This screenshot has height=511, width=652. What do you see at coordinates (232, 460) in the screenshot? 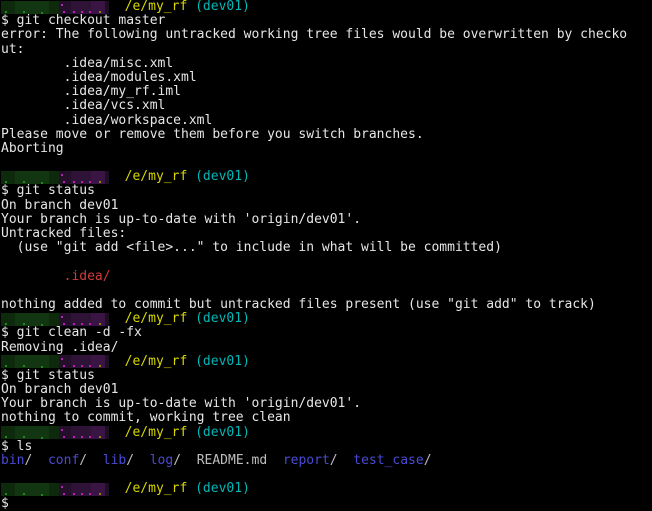
I see `ls-entry-readme-md: README.md` at bounding box center [232, 460].